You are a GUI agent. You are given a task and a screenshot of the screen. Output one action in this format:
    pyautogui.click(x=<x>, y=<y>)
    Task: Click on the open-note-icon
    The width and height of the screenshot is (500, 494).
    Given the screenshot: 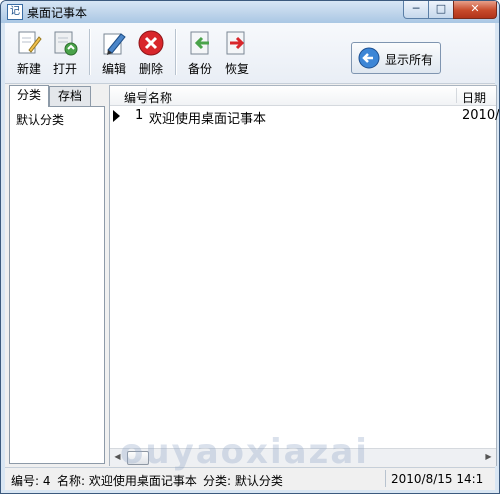 What is the action you would take?
    pyautogui.click(x=66, y=43)
    